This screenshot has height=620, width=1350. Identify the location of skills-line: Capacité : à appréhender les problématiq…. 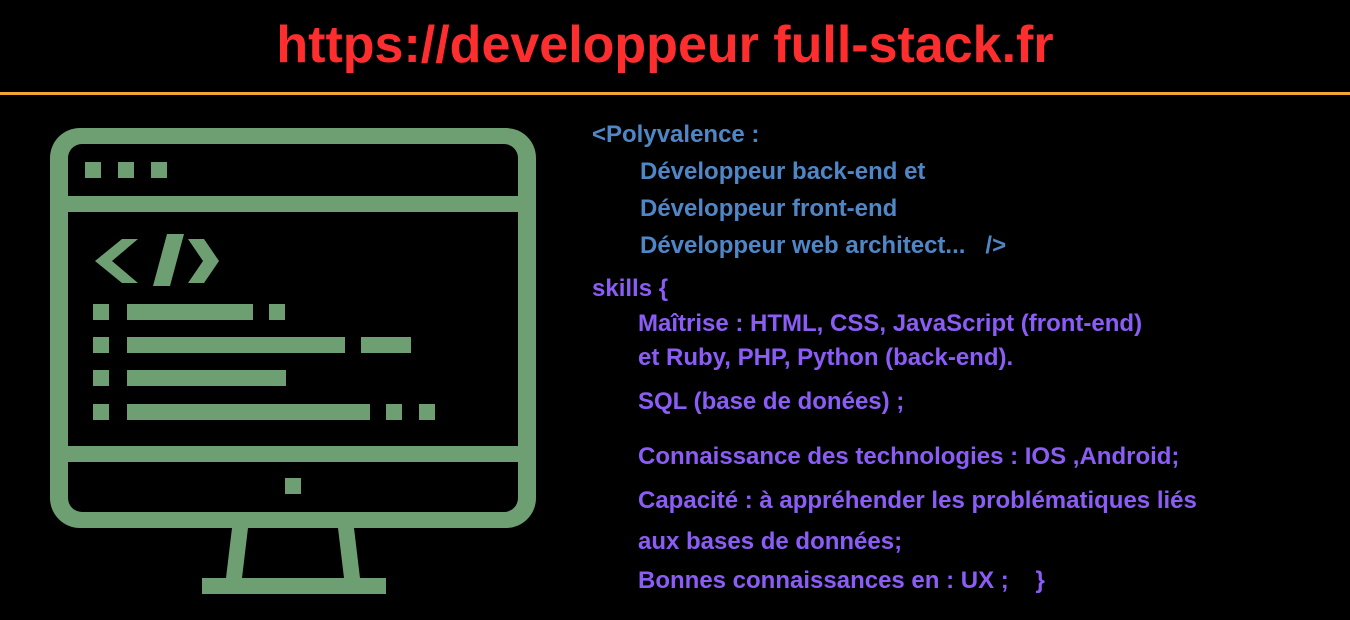
(917, 500).